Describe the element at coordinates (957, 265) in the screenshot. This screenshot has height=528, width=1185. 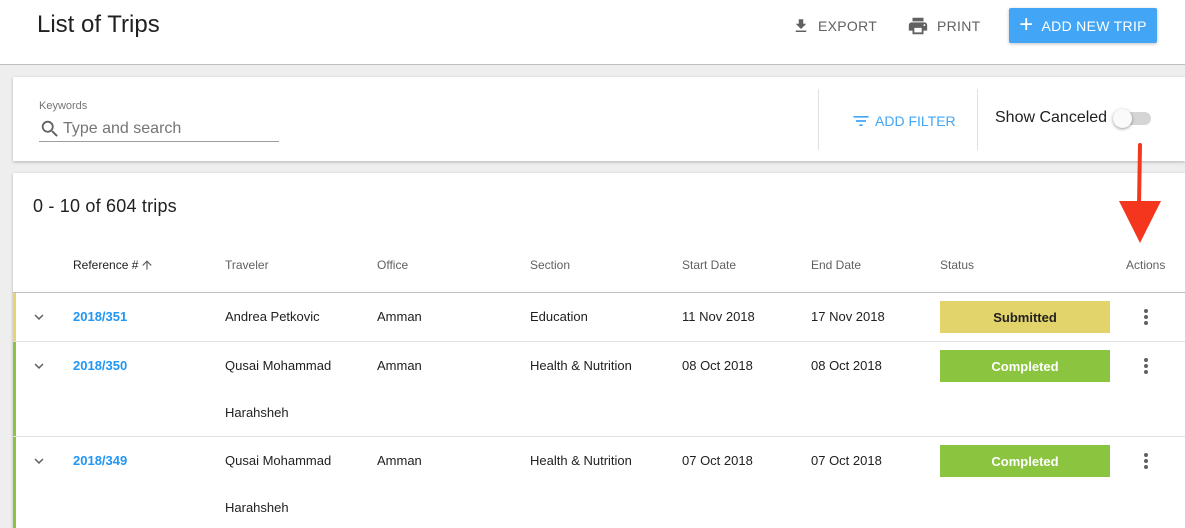
I see `column-header-status: Status` at that location.